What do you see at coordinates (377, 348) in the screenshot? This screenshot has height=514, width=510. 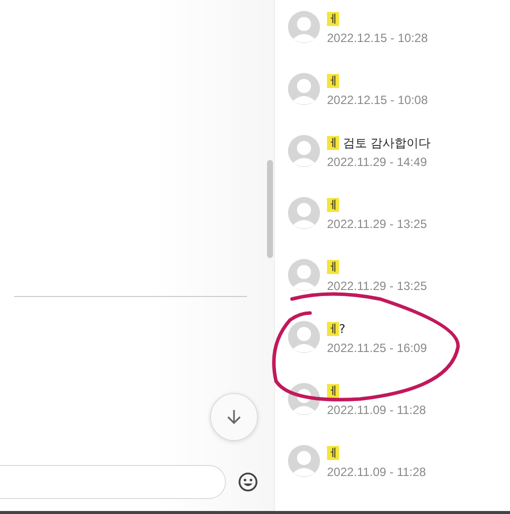 I see `comment-date: 2022.11.25 - 16:09` at bounding box center [377, 348].